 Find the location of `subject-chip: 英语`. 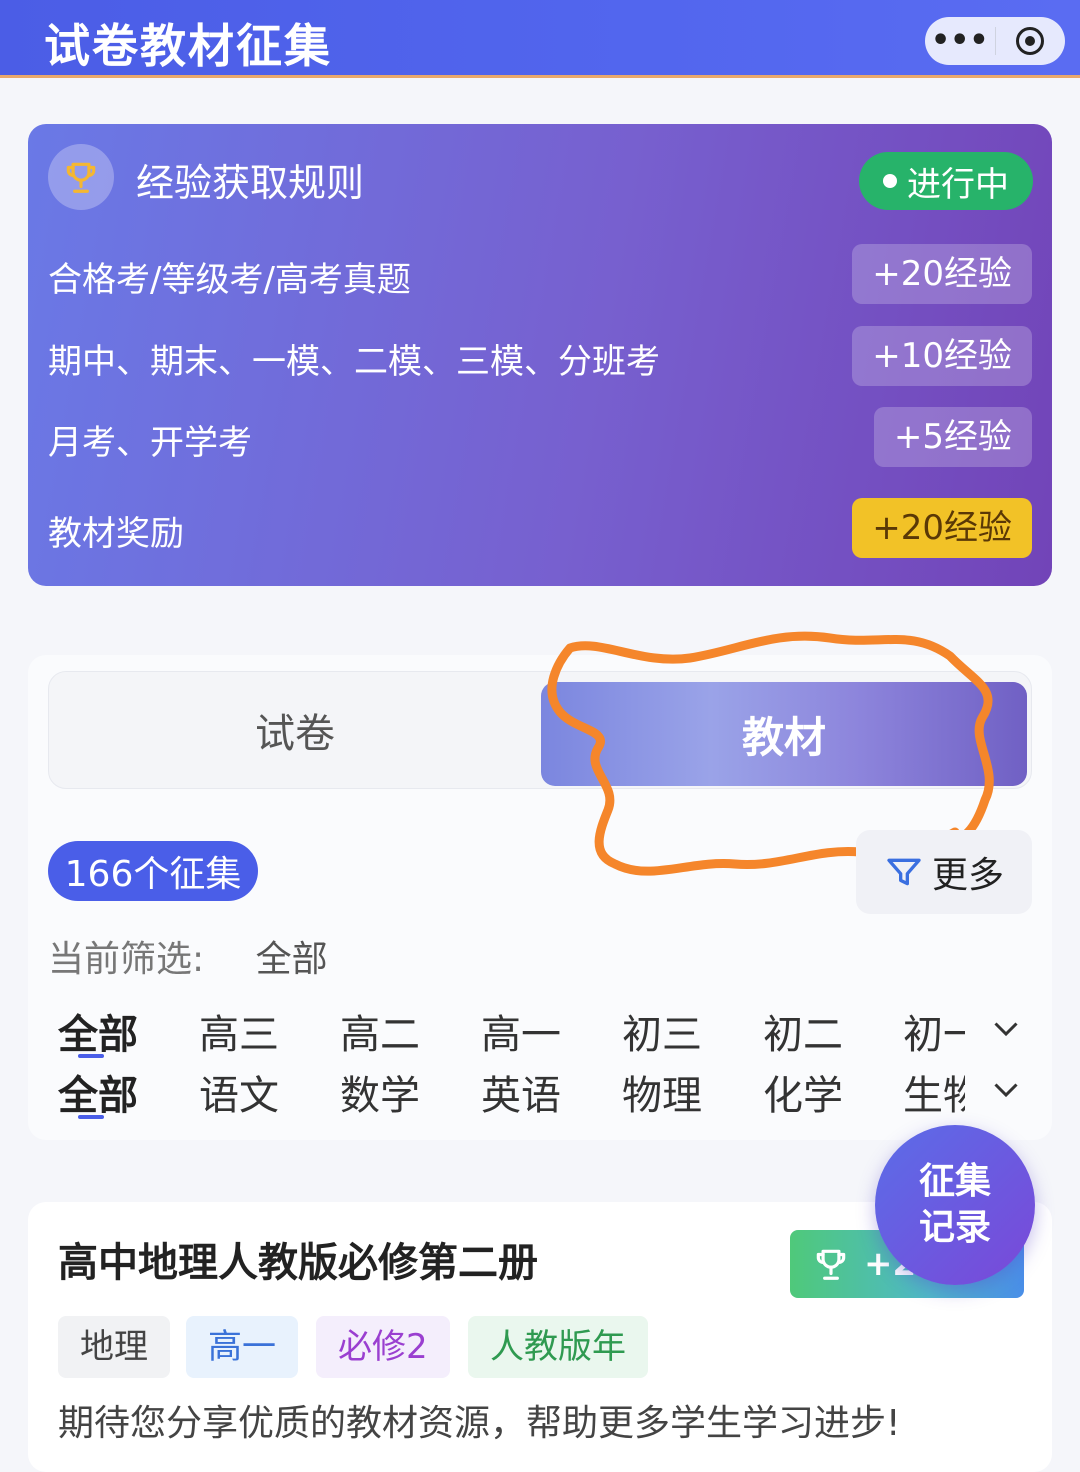

subject-chip: 英语 is located at coordinates (521, 1092).